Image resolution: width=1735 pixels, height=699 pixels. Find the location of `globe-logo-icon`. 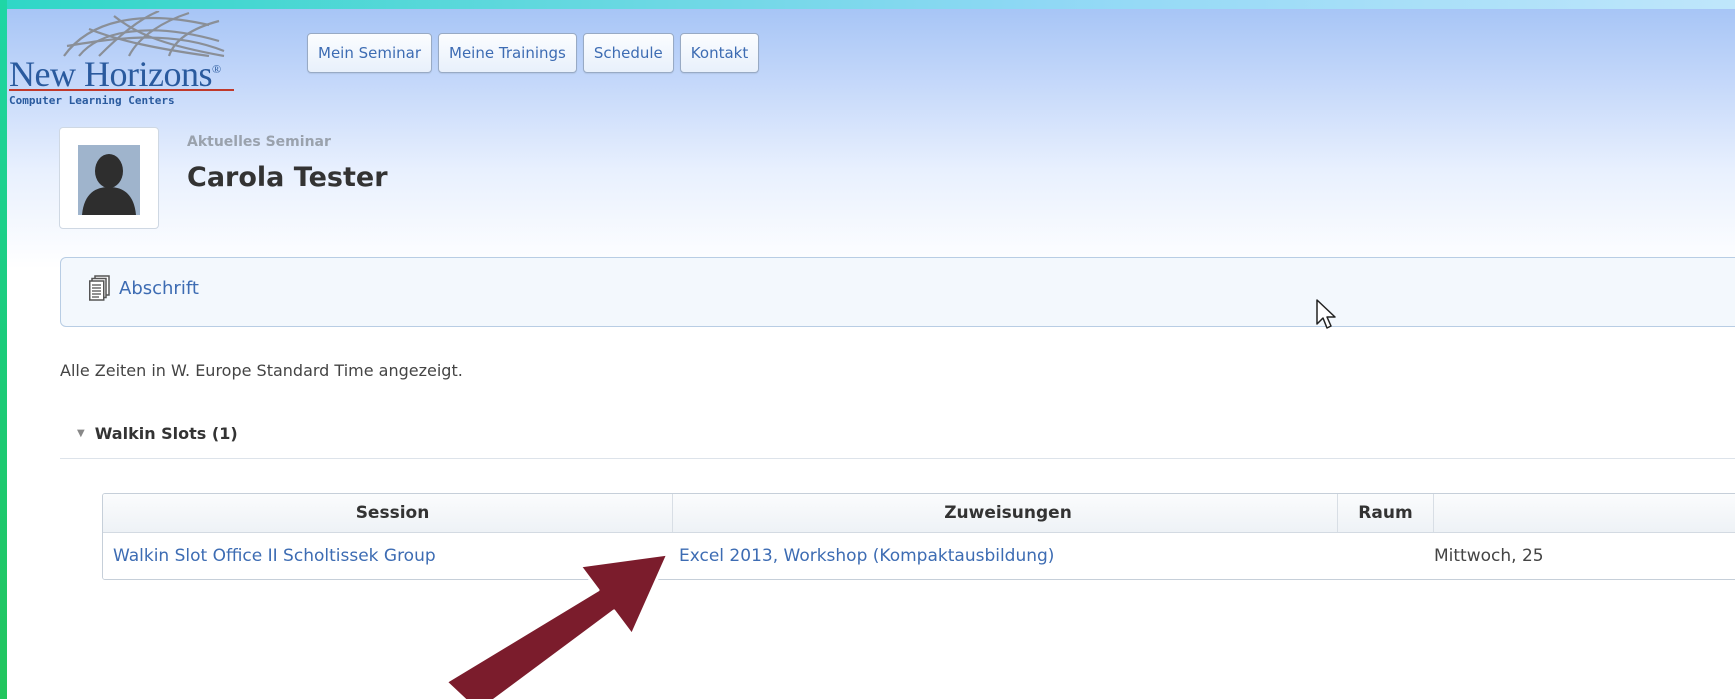

globe-logo-icon is located at coordinates (144, 34).